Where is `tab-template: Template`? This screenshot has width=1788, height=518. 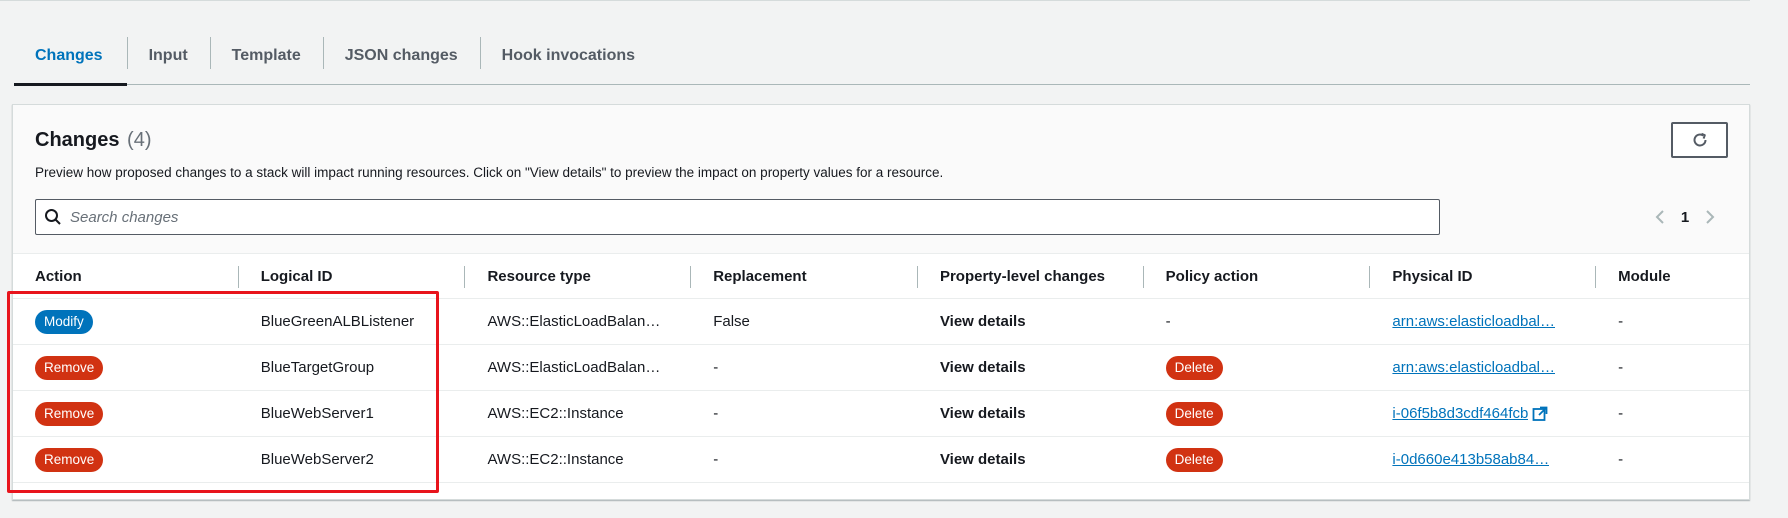
tab-template: Template is located at coordinates (266, 56).